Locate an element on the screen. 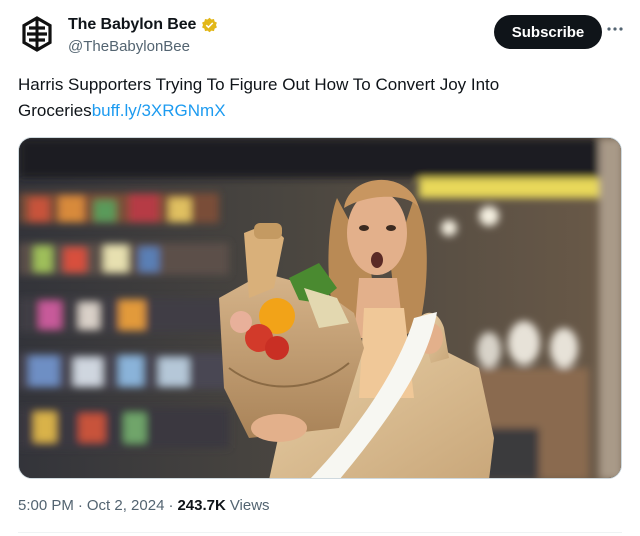 The width and height of the screenshot is (640, 536). tweet-date: Oct 2, 2024 is located at coordinates (126, 505).